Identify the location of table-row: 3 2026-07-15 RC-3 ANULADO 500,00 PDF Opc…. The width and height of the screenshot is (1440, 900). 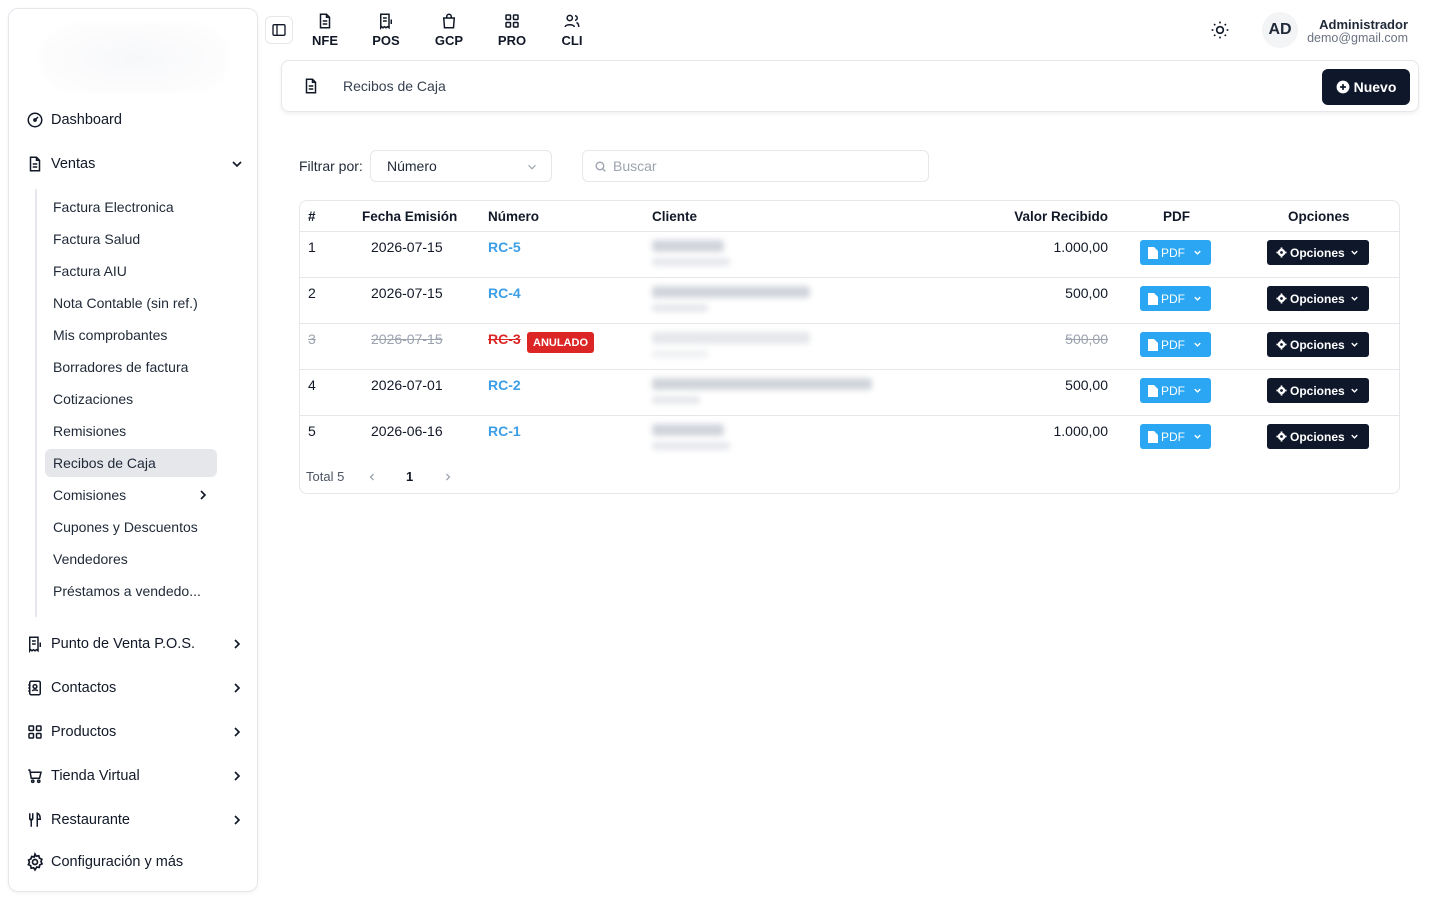
(849, 346).